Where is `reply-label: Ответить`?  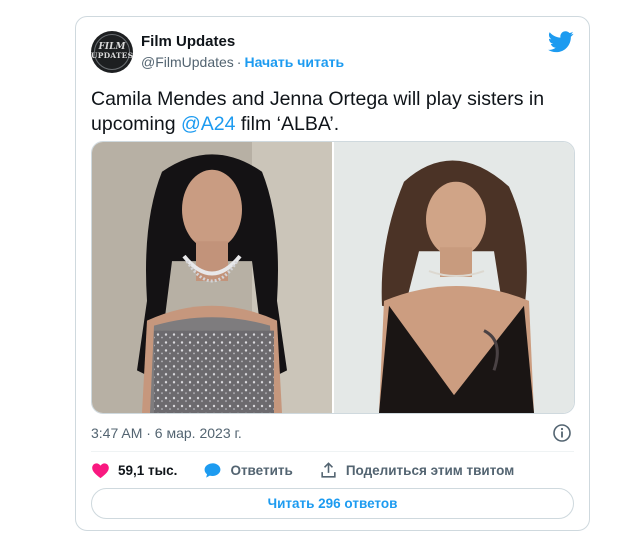
reply-label: Ответить is located at coordinates (261, 470).